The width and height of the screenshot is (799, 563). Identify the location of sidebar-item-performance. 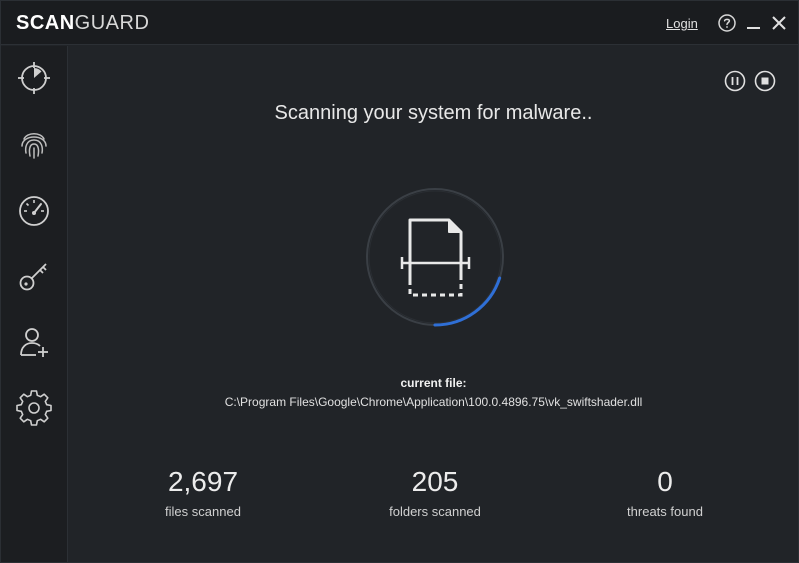
(34, 210).